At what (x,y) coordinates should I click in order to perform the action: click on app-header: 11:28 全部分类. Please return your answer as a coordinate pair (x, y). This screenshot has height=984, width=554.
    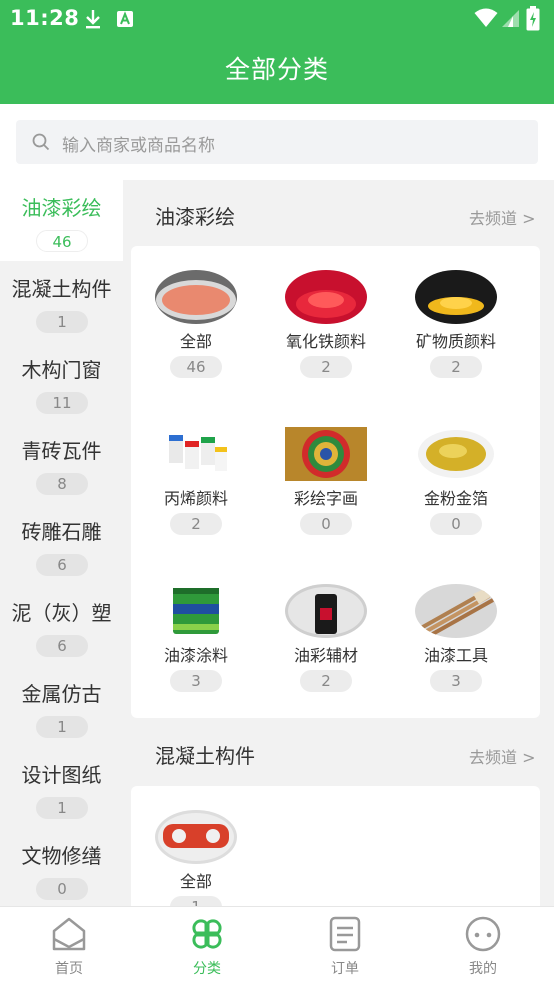
    Looking at the image, I should click on (277, 52).